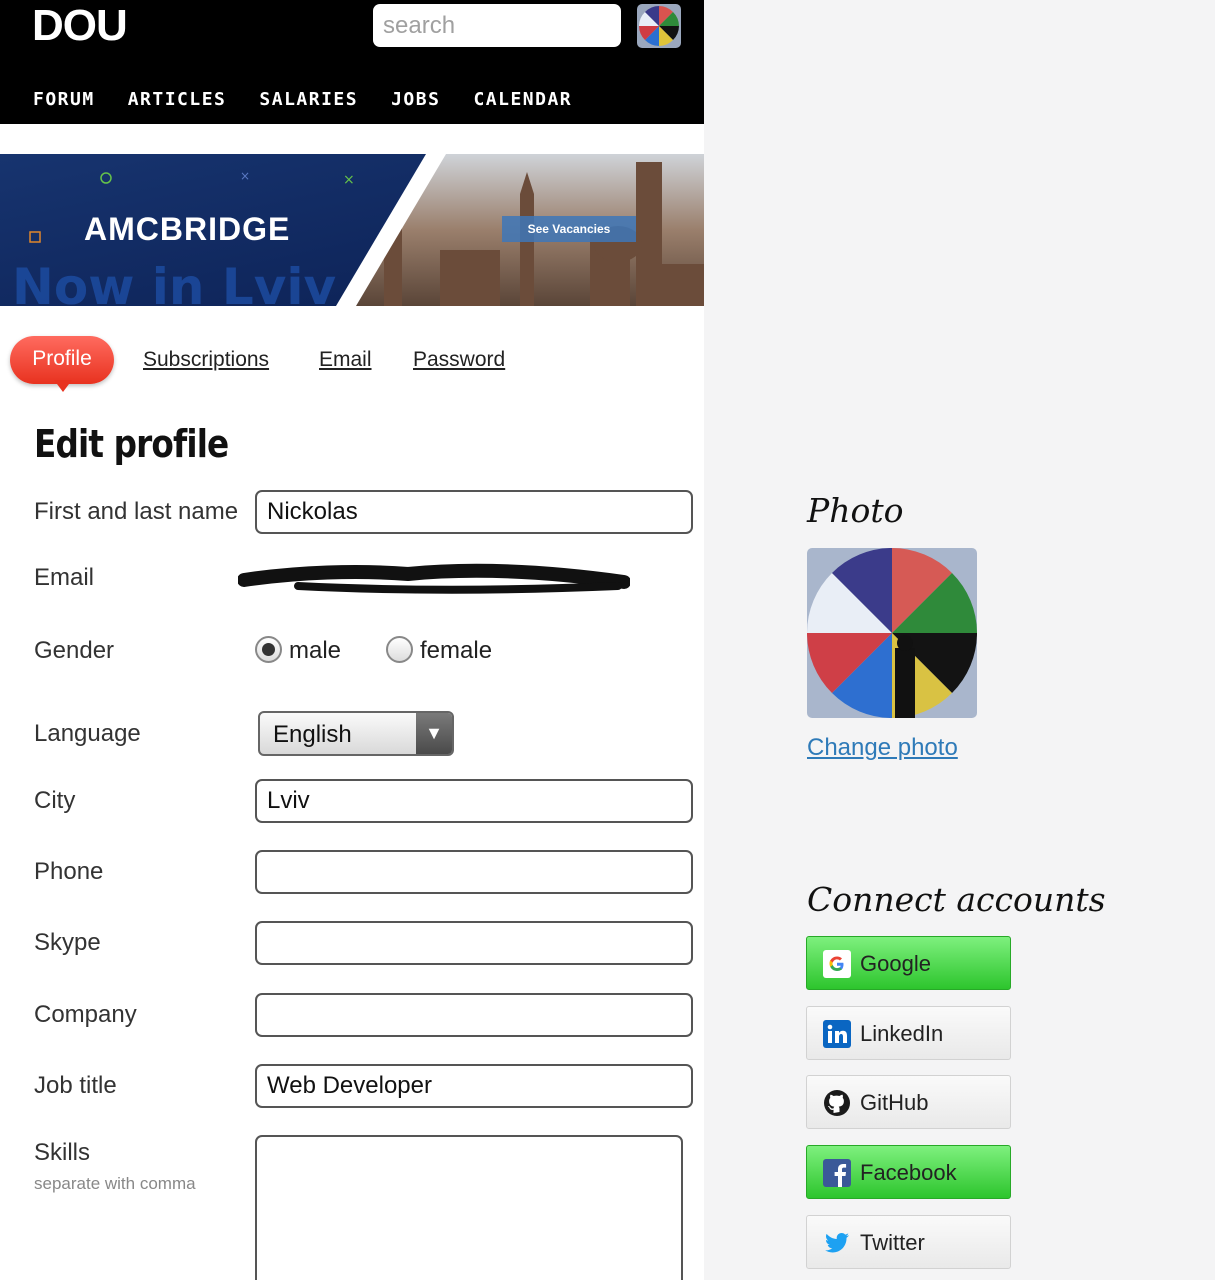  Describe the element at coordinates (434, 582) in the screenshot. I see `email-redacted` at that location.